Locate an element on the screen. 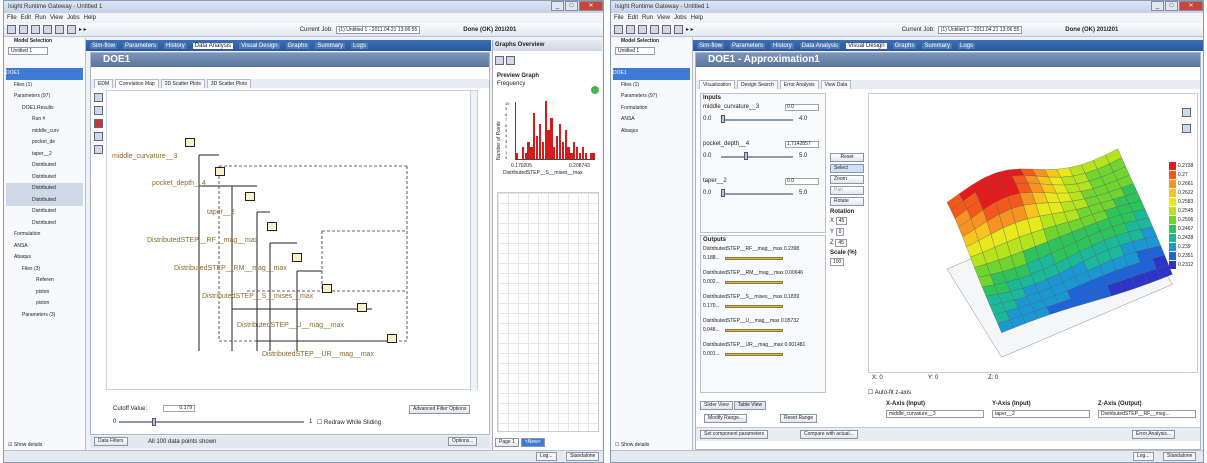  tree-item: Parameters (3) is located at coordinates (44, 316).